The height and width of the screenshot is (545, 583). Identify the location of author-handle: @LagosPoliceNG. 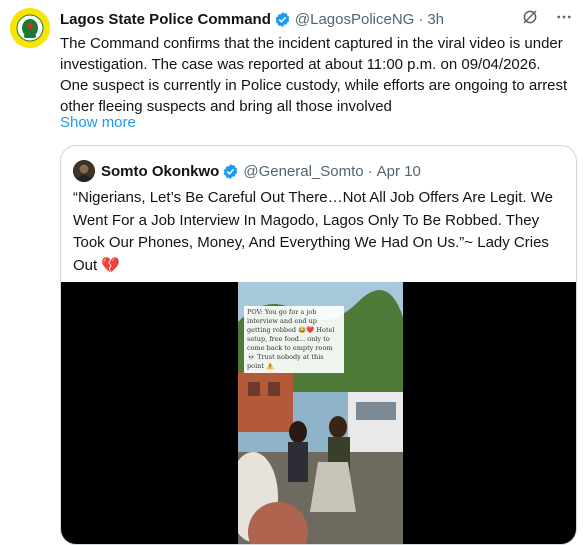
(354, 19).